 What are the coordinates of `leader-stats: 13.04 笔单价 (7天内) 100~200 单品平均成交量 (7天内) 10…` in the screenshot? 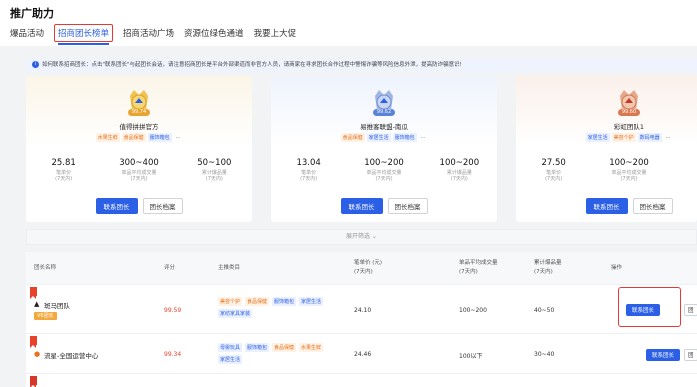 It's located at (384, 170).